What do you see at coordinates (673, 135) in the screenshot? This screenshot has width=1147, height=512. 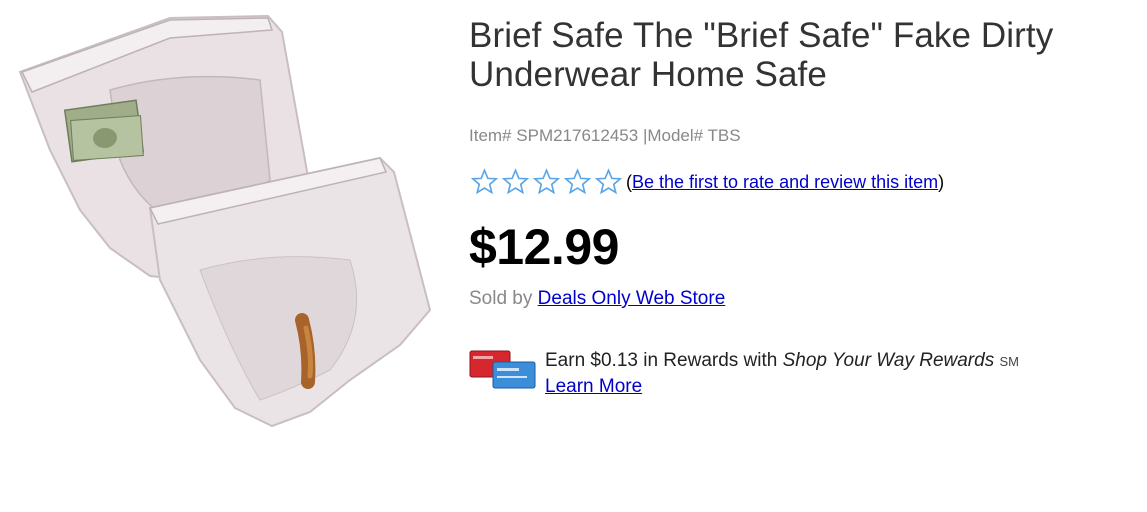 I see `model-label: |Model#` at bounding box center [673, 135].